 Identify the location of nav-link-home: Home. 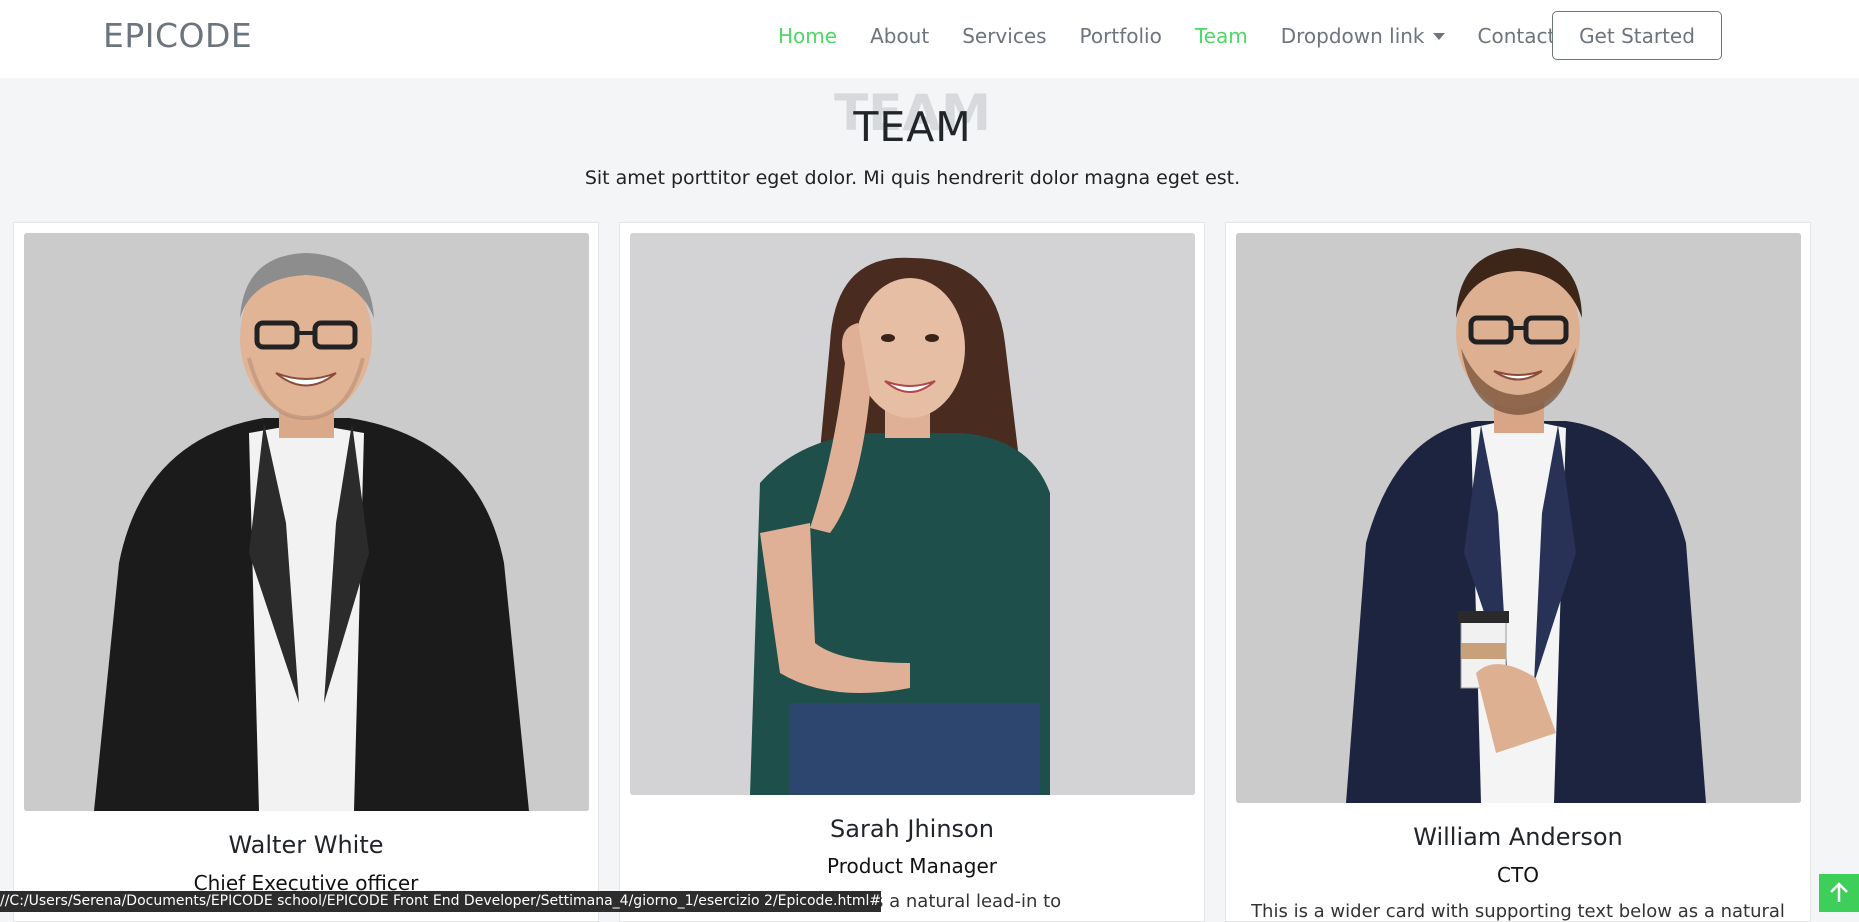
(807, 36).